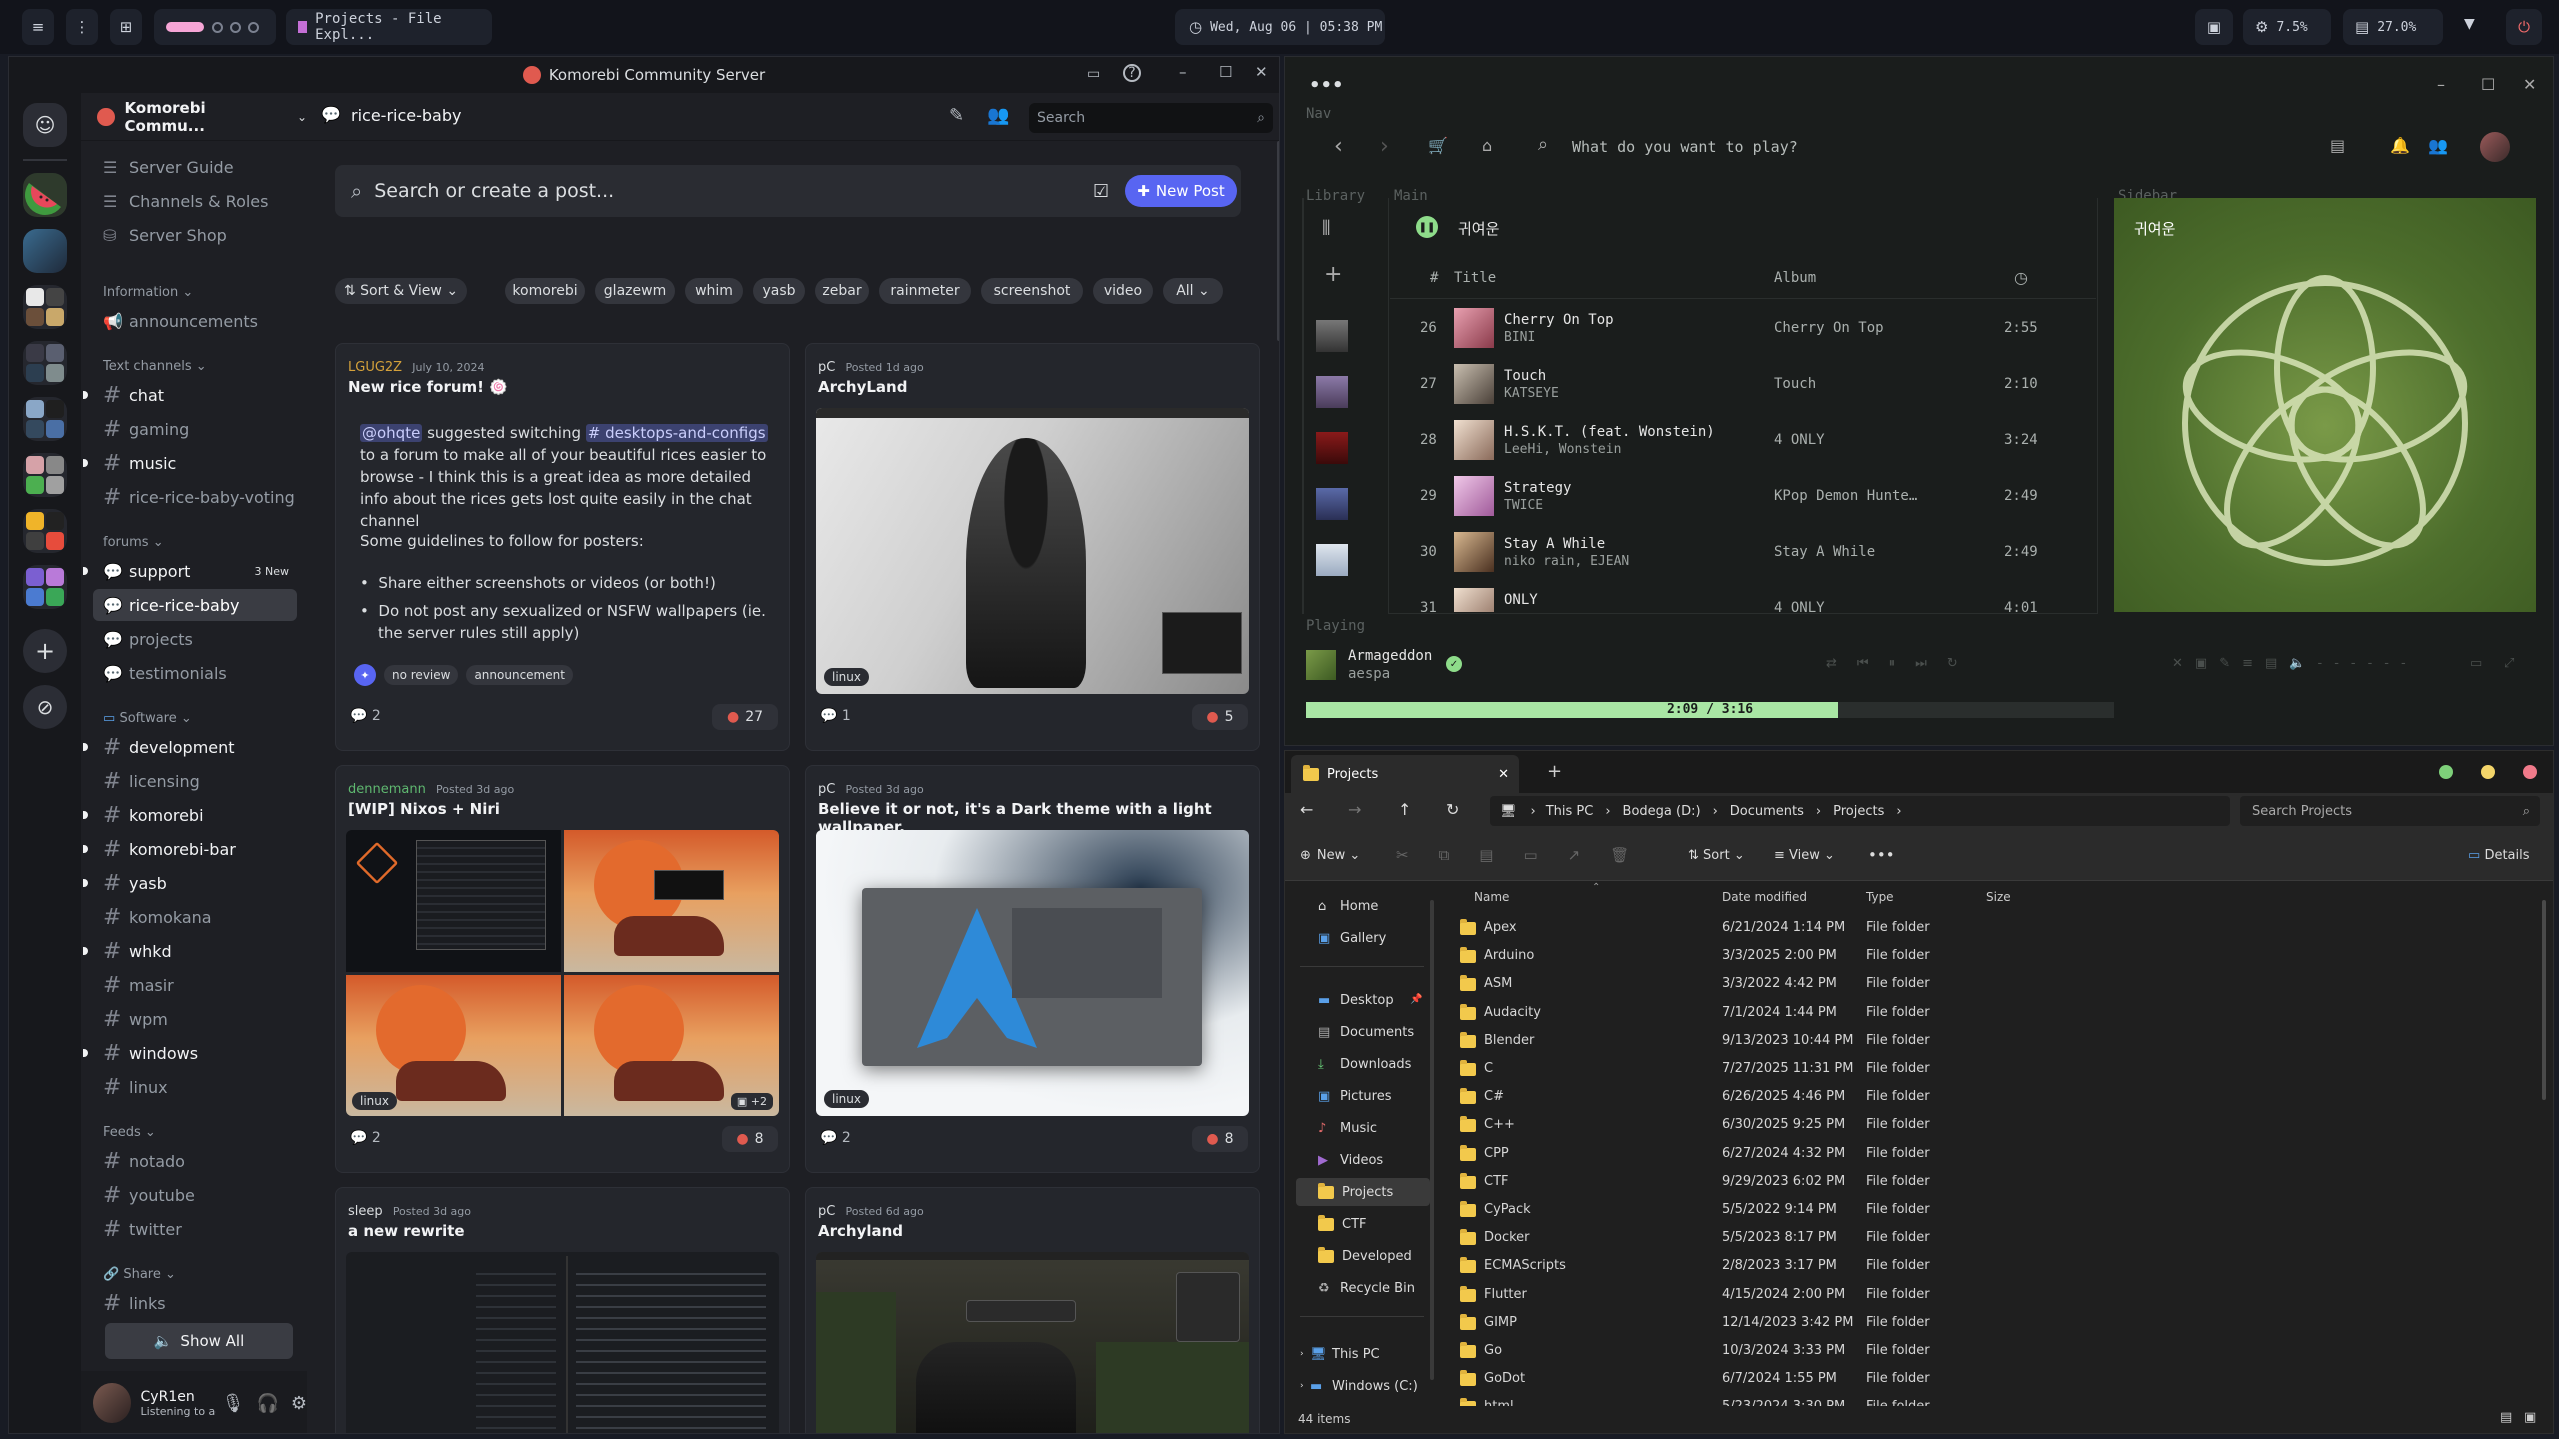  I want to click on pause-icon: ⏸, so click(1902, 663).